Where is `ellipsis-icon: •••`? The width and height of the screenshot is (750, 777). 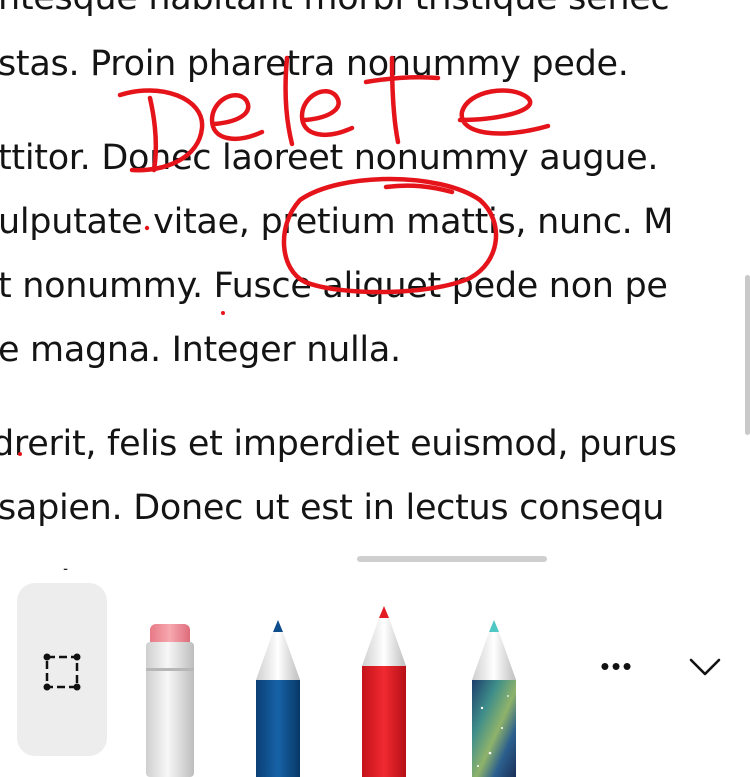
ellipsis-icon: ••• is located at coordinates (617, 666).